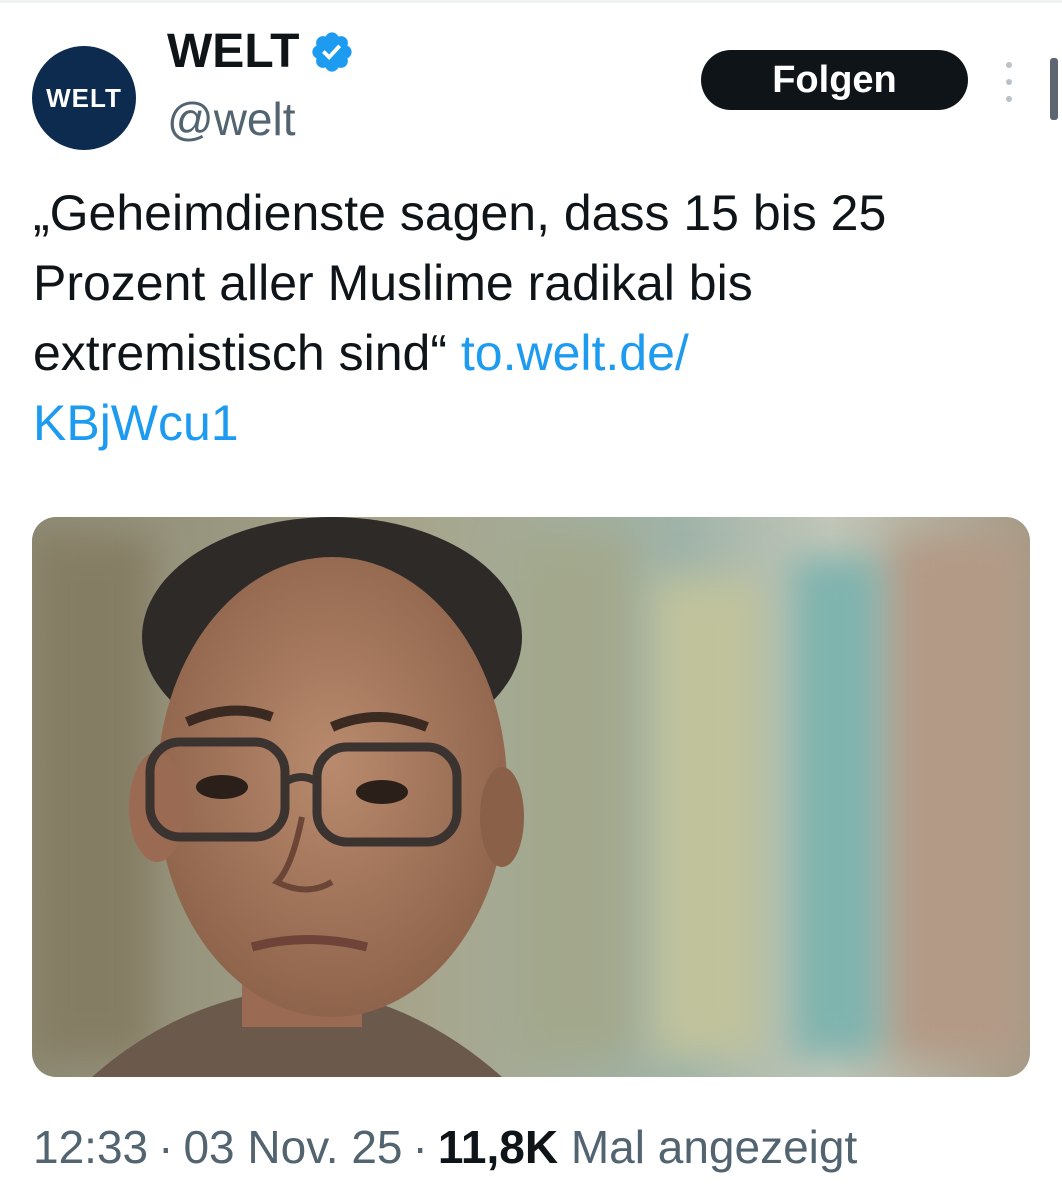  I want to click on avatar-logo-text: WELT, so click(84, 97).